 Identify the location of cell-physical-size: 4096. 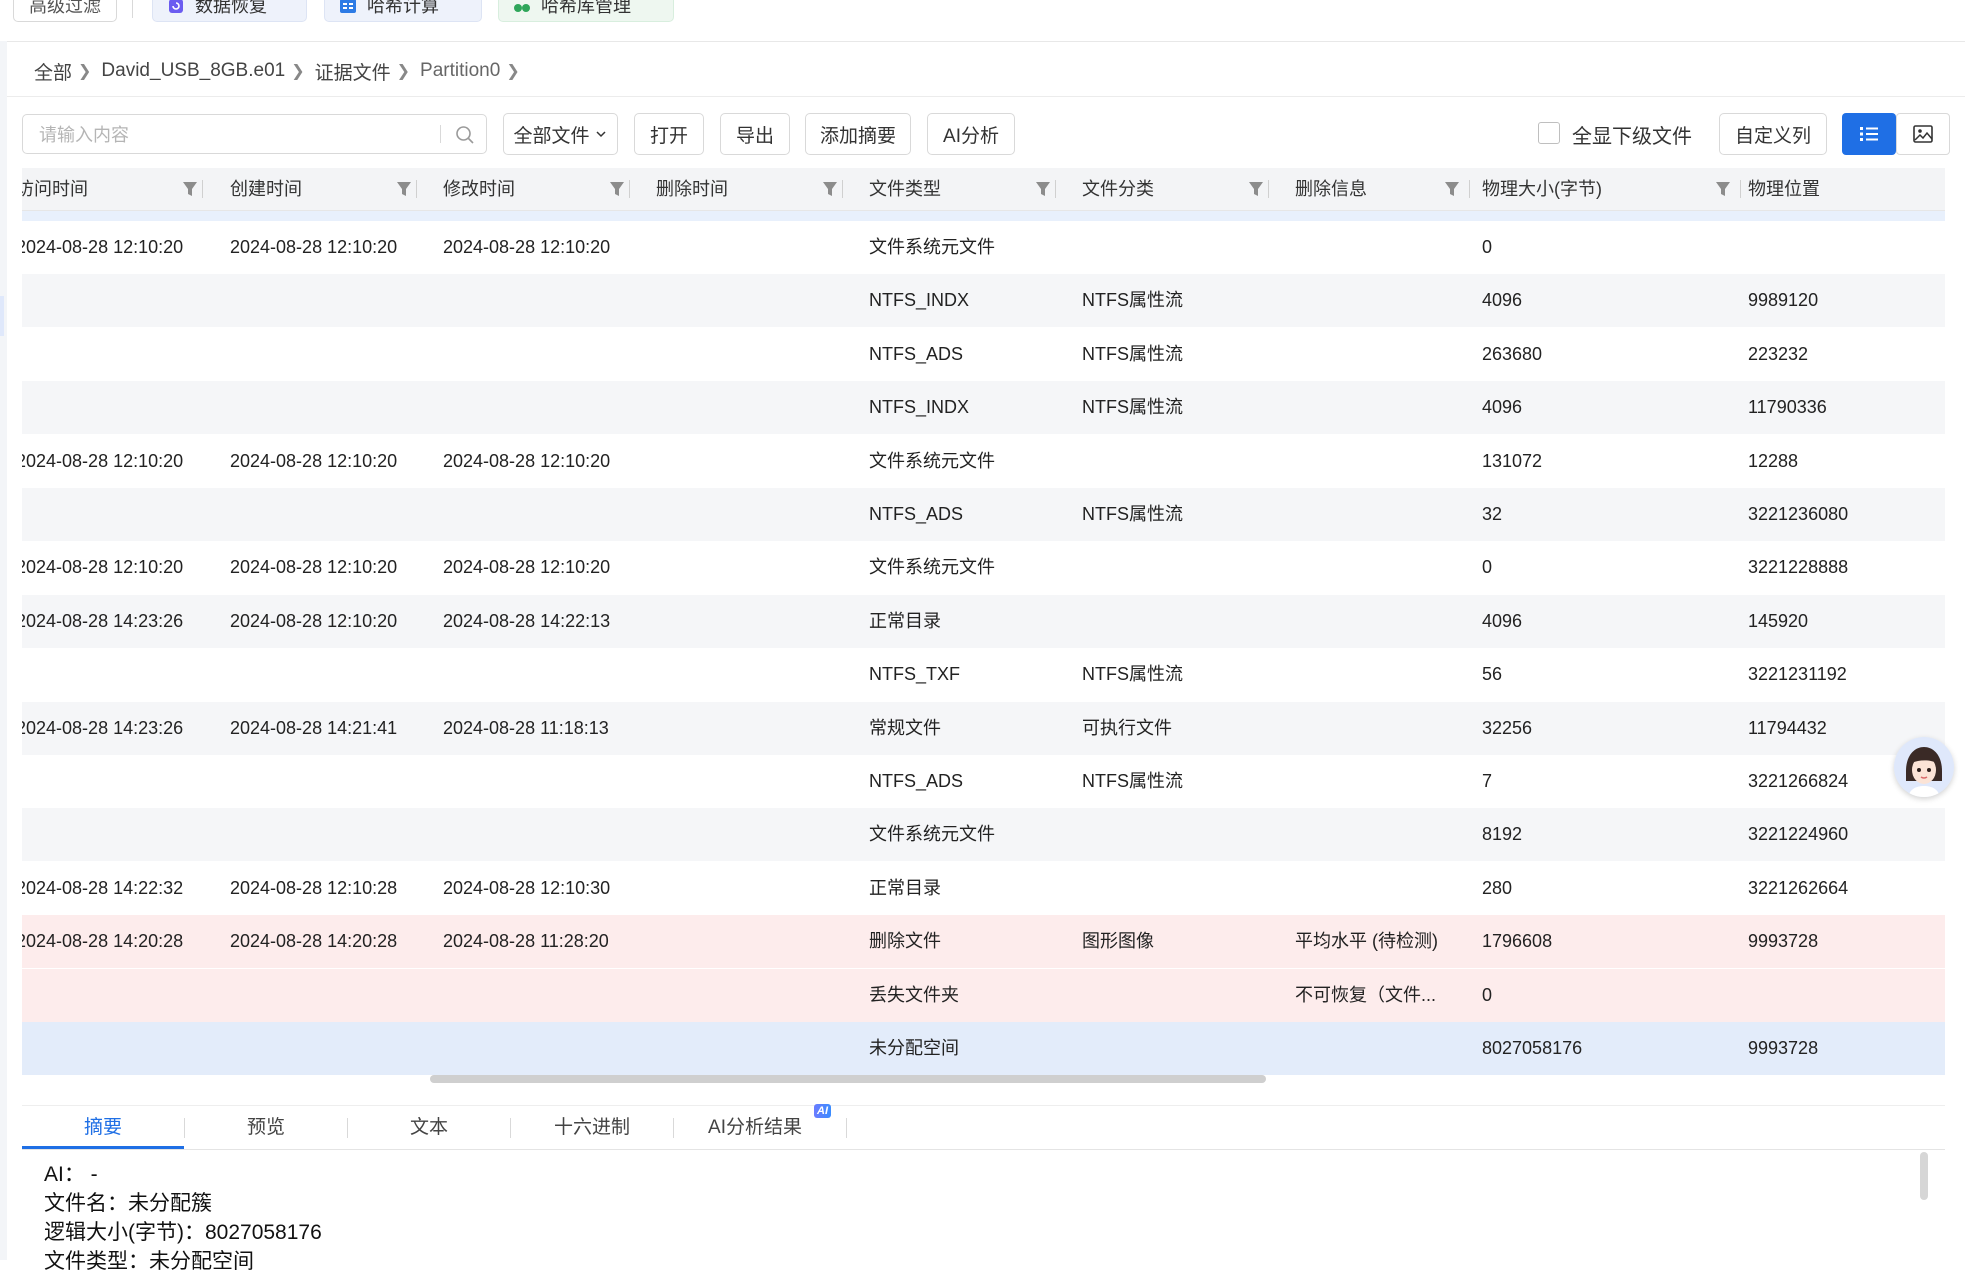
(1502, 407).